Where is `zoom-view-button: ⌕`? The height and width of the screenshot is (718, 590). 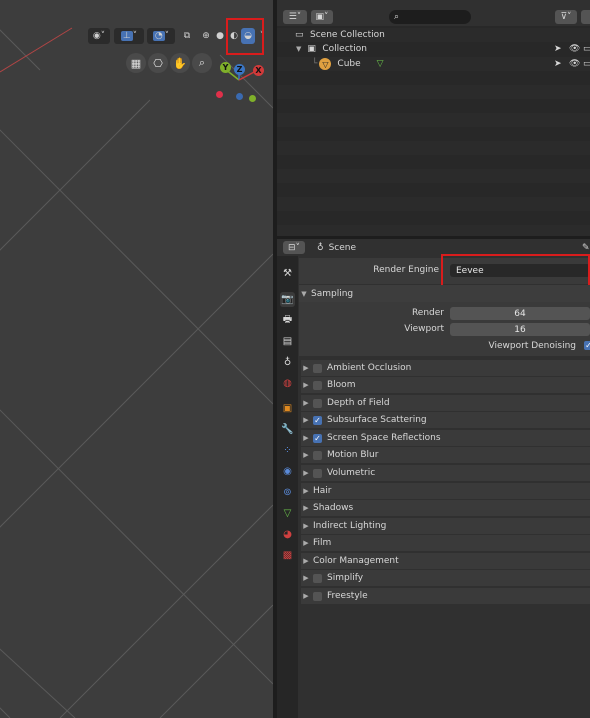
zoom-view-button: ⌕ is located at coordinates (202, 63).